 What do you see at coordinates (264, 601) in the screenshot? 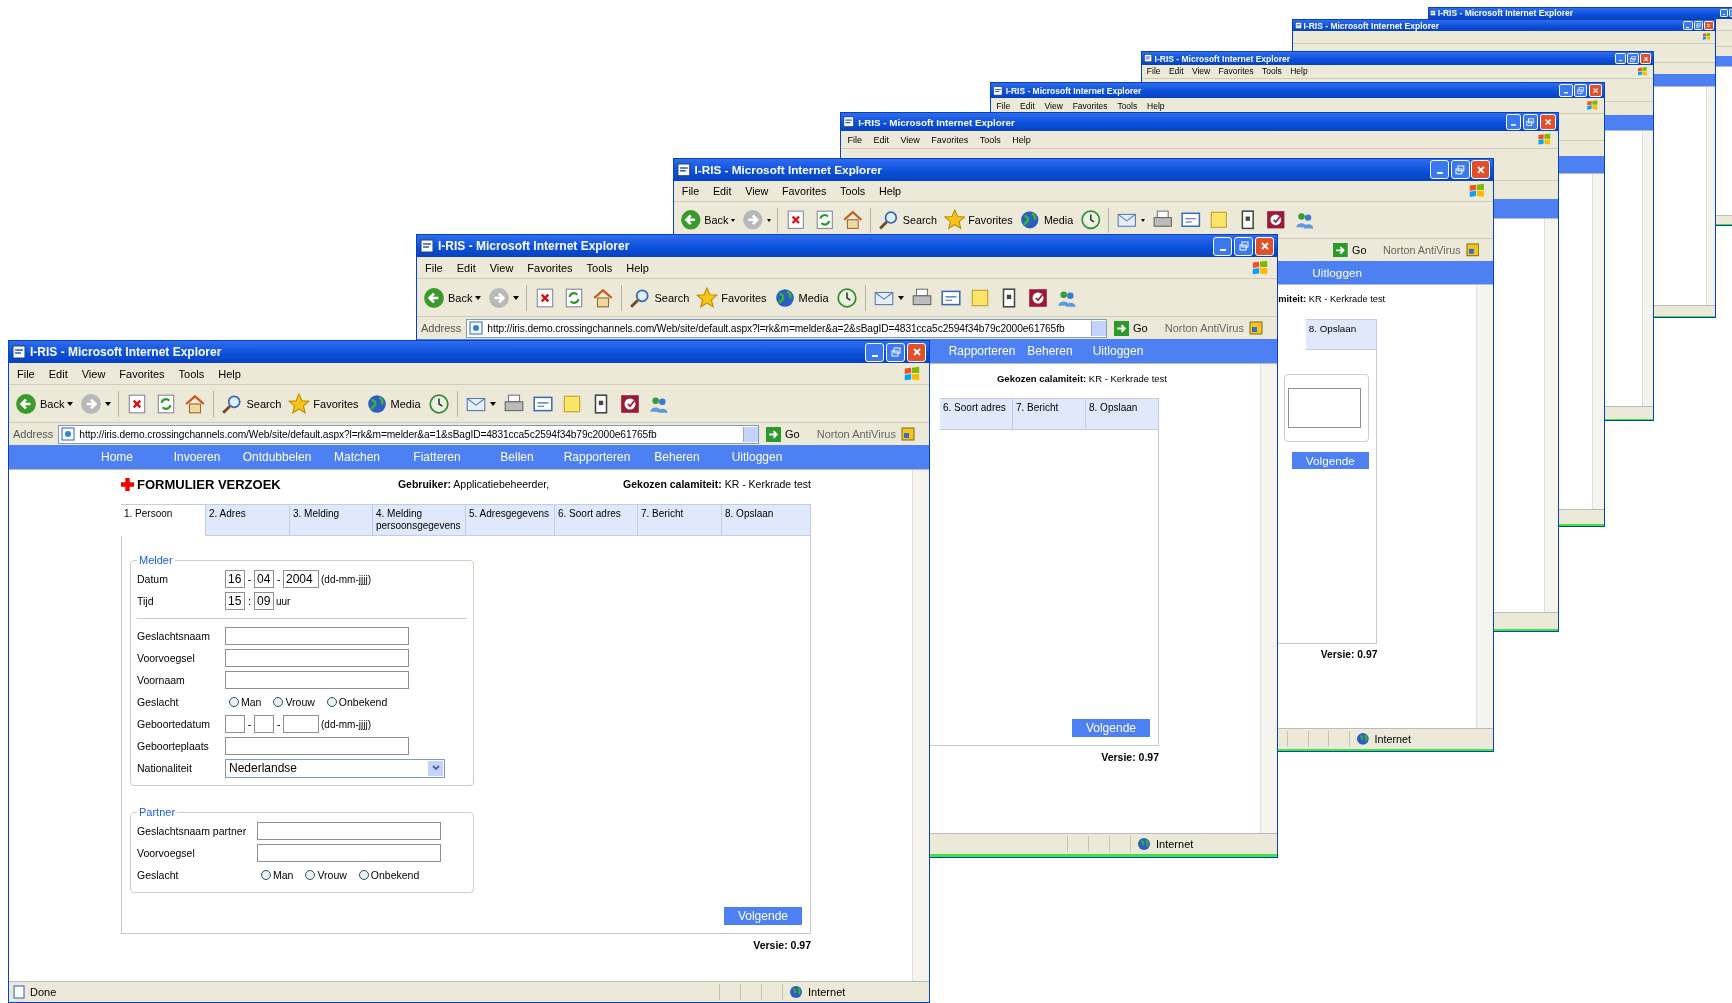
I see `input-field: 09` at bounding box center [264, 601].